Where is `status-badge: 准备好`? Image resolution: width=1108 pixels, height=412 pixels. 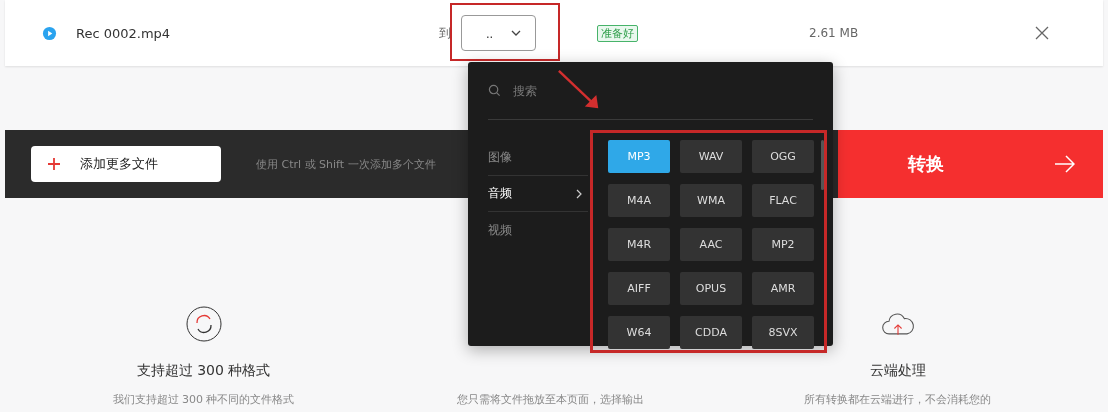 status-badge: 准备好 is located at coordinates (617, 33).